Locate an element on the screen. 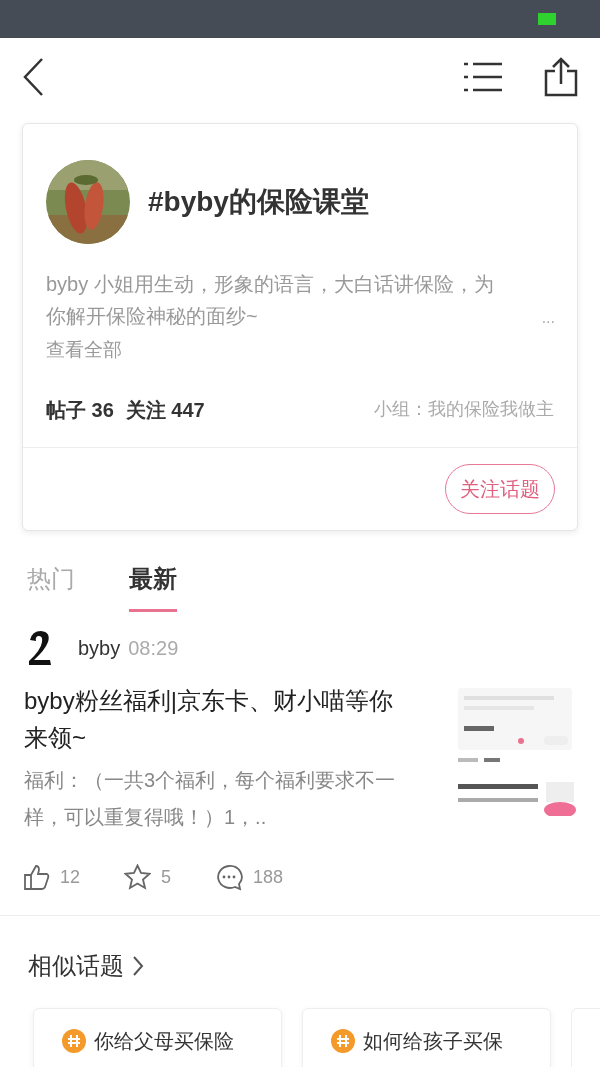  topic-card: 如何给孩子买保 is located at coordinates (426, 1037).